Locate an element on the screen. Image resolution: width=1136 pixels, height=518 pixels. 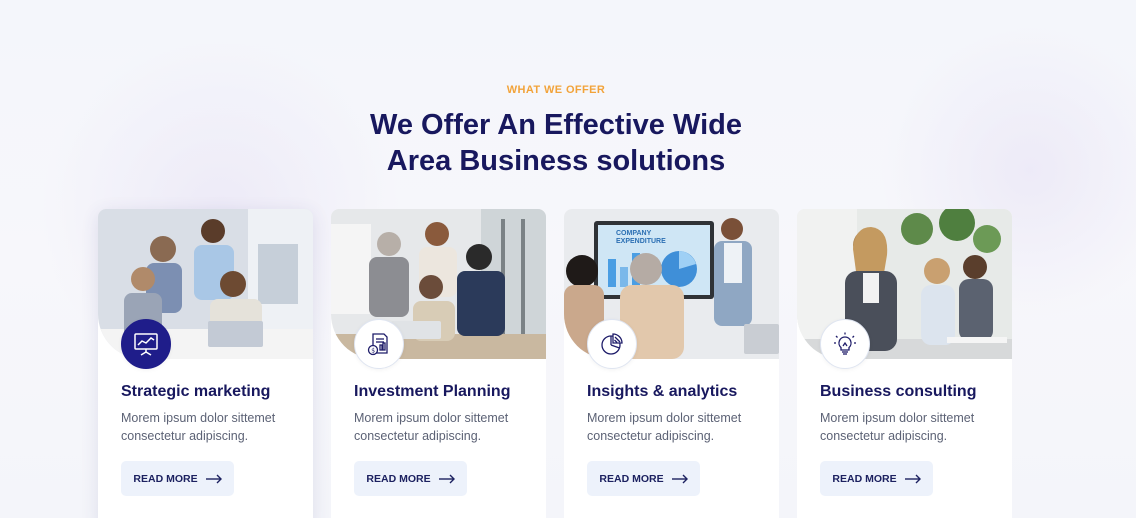
card-title: Insights & analytics is located at coordinates (662, 391).